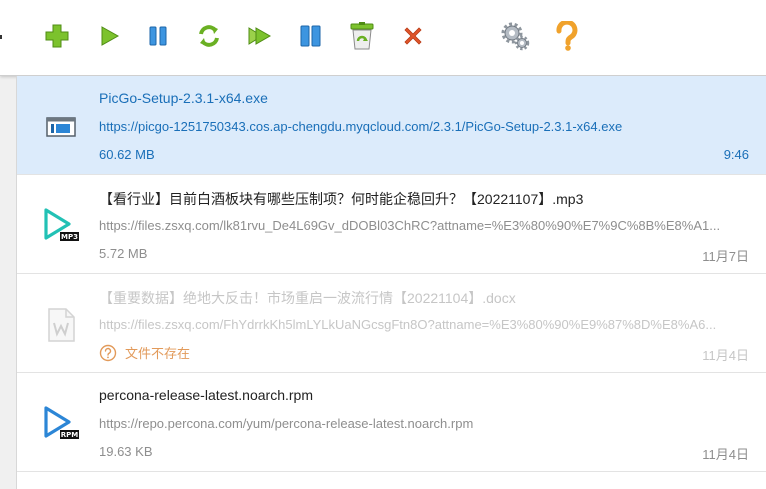 The image size is (766, 489). I want to click on play-icon, so click(110, 36).